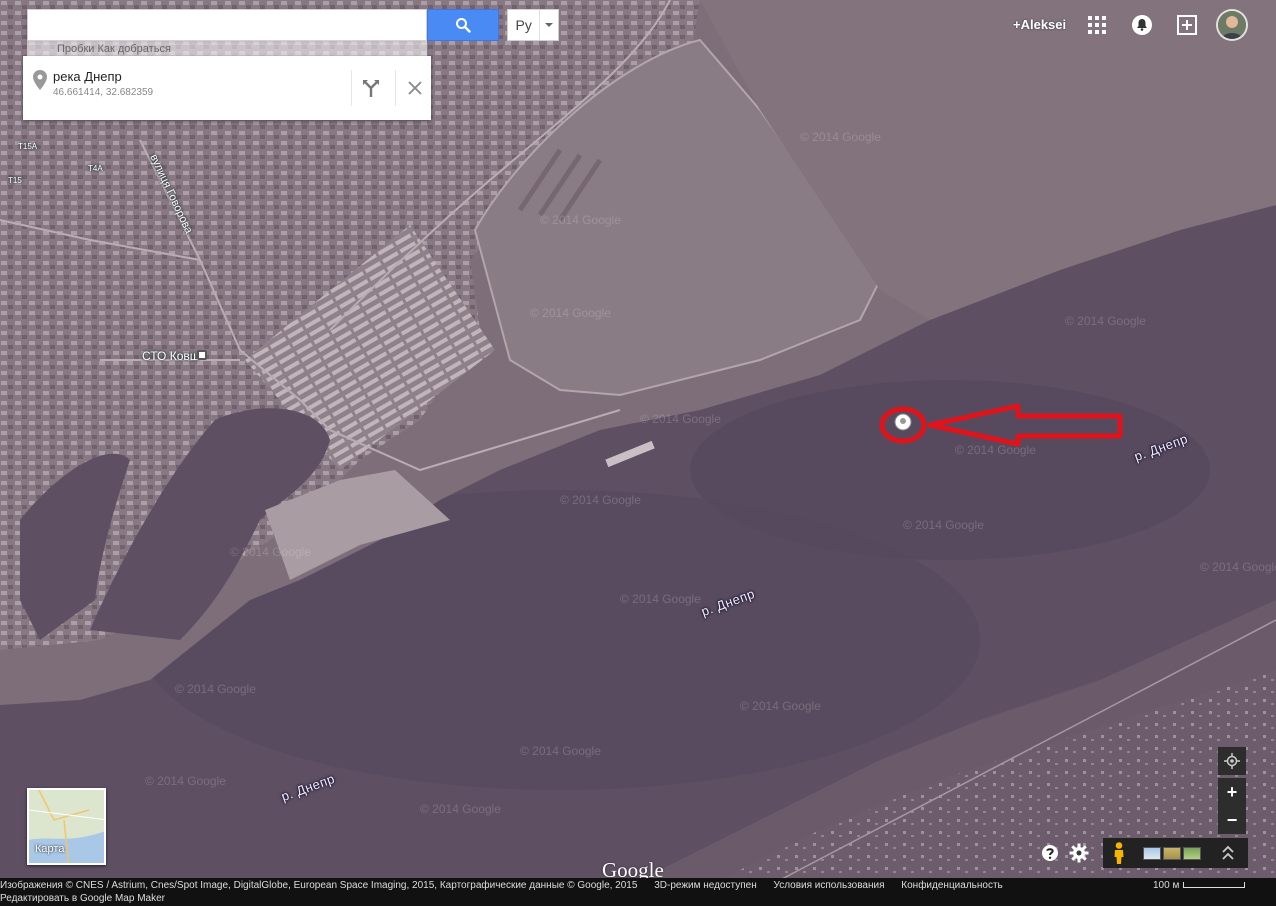  I want to click on close-button, so click(414, 88).